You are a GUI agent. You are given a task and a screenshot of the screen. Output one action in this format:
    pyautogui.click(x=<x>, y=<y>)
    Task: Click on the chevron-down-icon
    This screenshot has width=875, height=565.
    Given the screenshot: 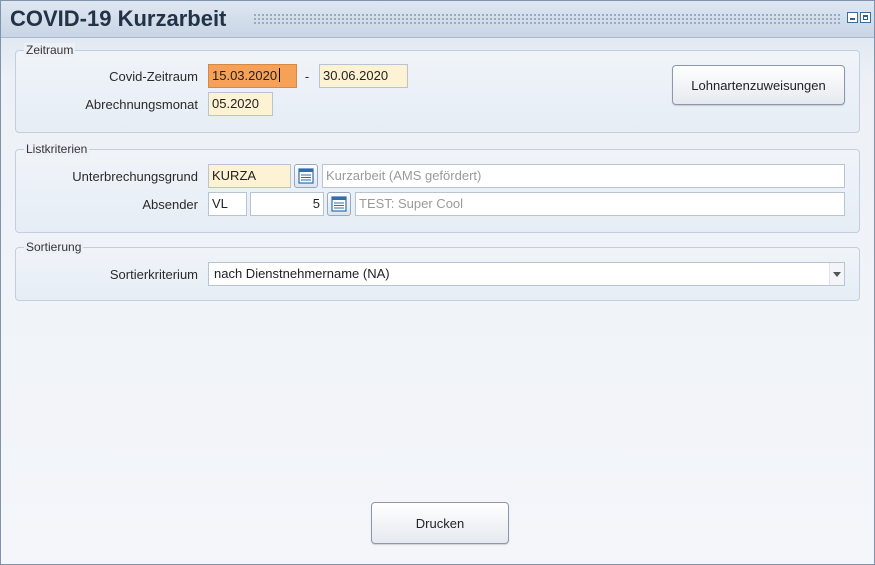 What is the action you would take?
    pyautogui.click(x=836, y=274)
    